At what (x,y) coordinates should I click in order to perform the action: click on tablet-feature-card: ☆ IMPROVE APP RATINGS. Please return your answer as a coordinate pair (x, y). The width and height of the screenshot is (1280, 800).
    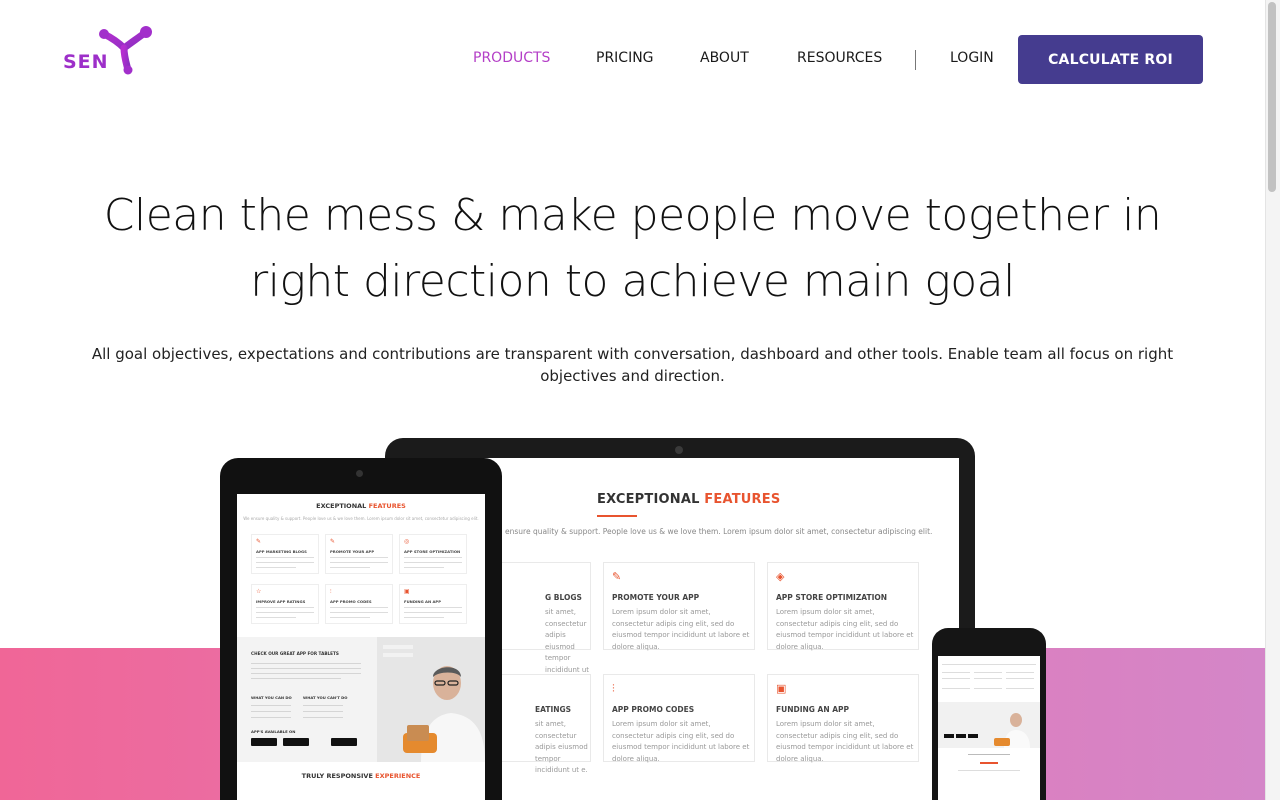
    Looking at the image, I should click on (285, 604).